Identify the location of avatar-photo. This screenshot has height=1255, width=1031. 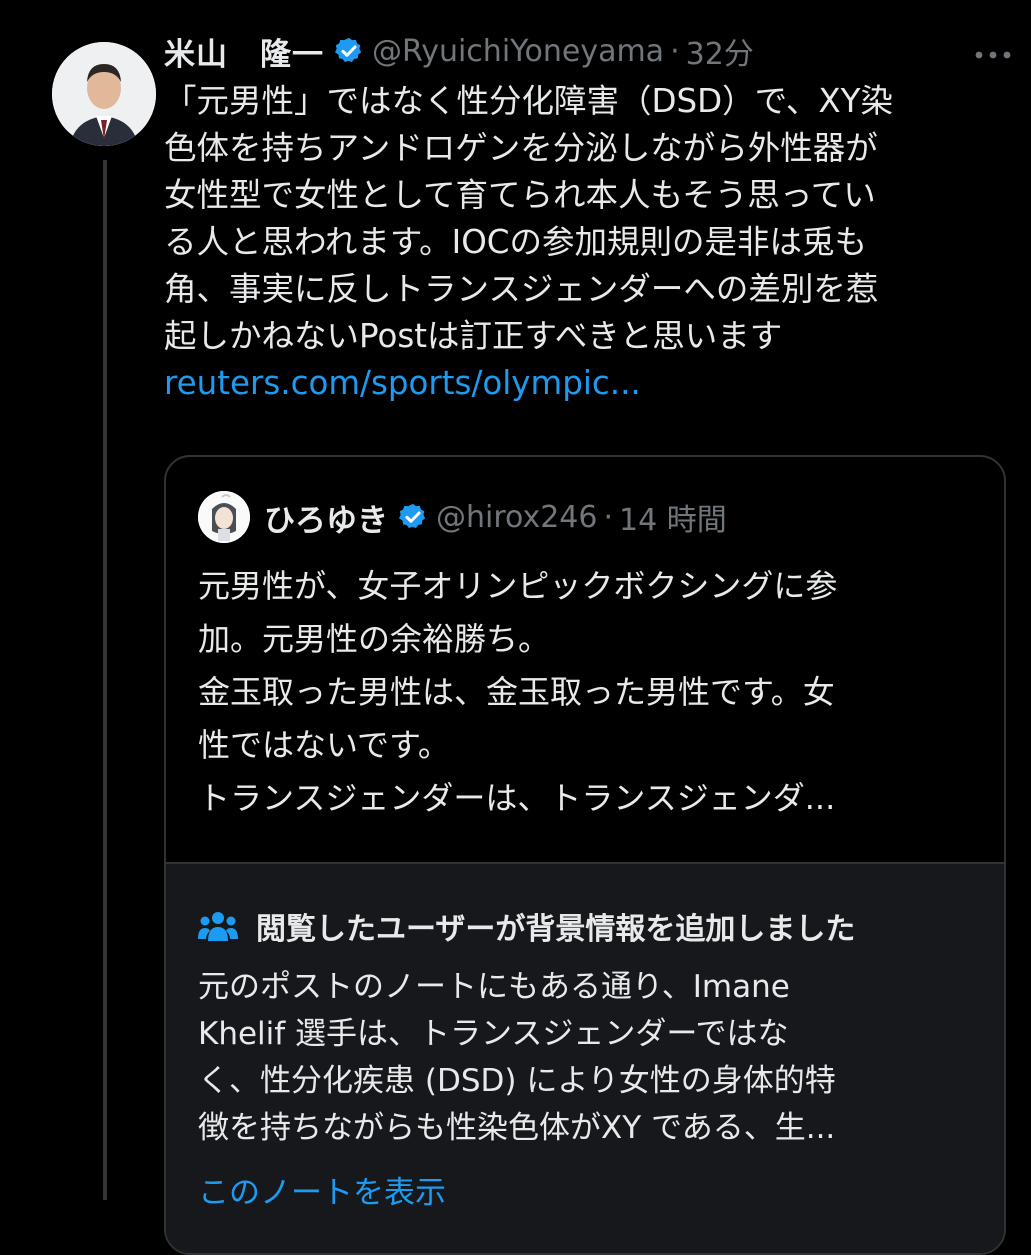
(104, 94).